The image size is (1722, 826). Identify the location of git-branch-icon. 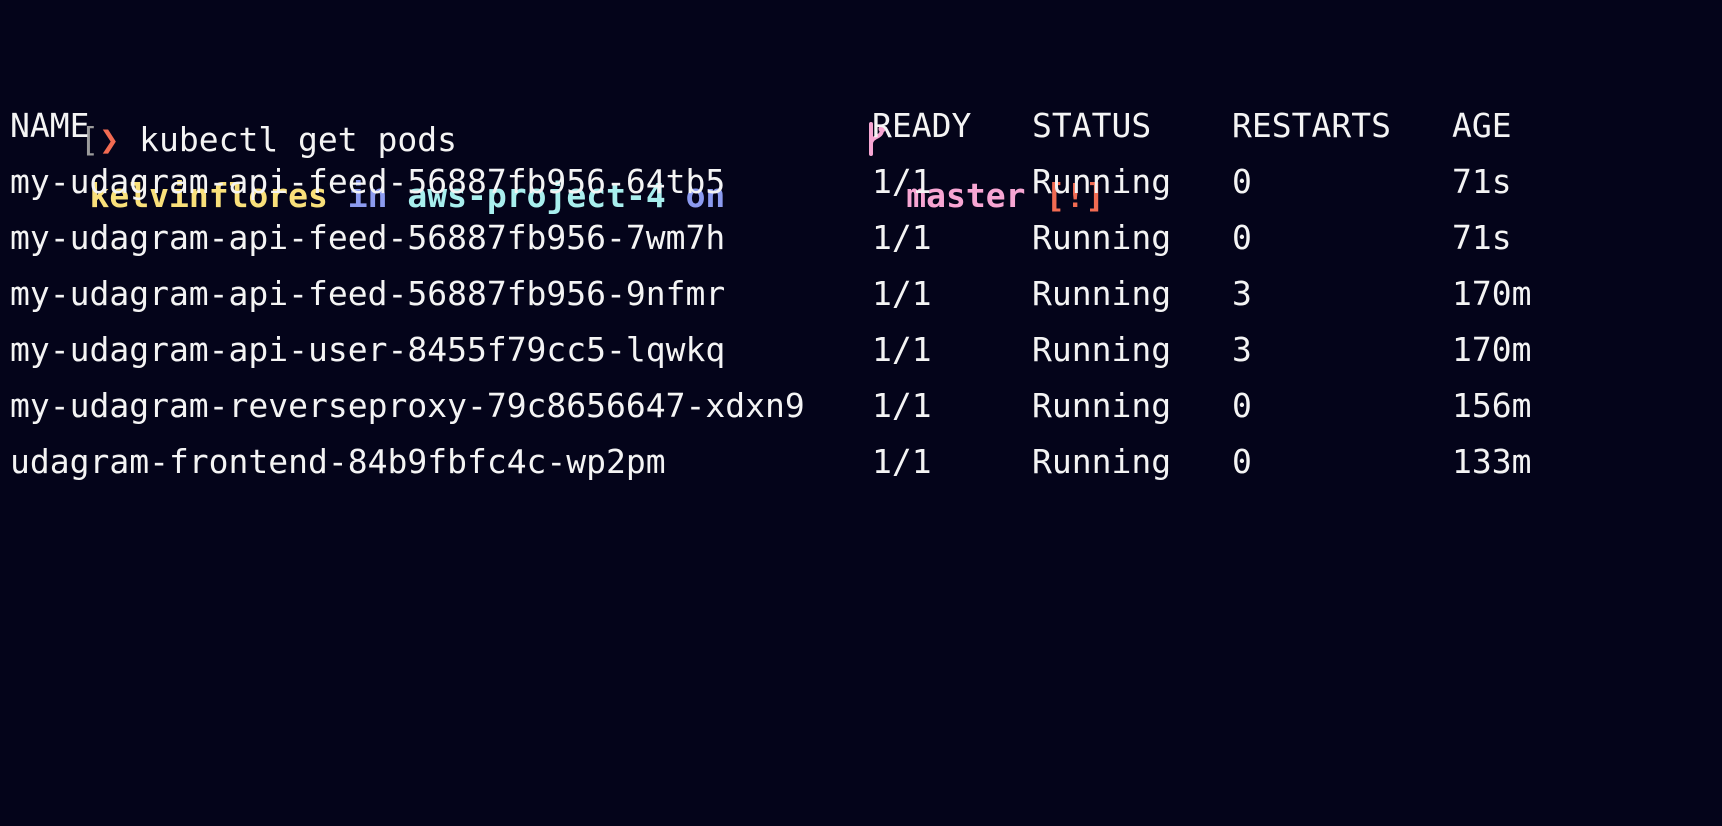
(815, 140).